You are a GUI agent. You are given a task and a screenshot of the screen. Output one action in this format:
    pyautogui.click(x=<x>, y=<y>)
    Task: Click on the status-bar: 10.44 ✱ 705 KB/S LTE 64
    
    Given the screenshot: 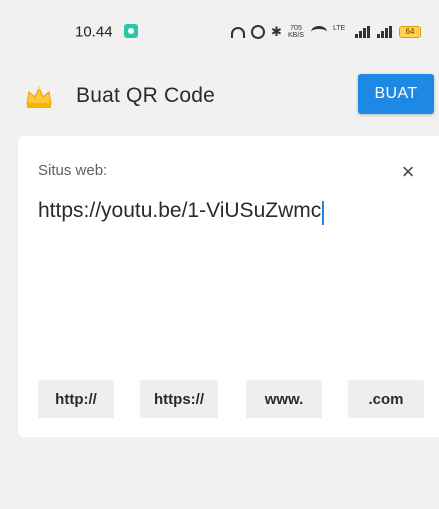 What is the action you would take?
    pyautogui.click(x=219, y=20)
    